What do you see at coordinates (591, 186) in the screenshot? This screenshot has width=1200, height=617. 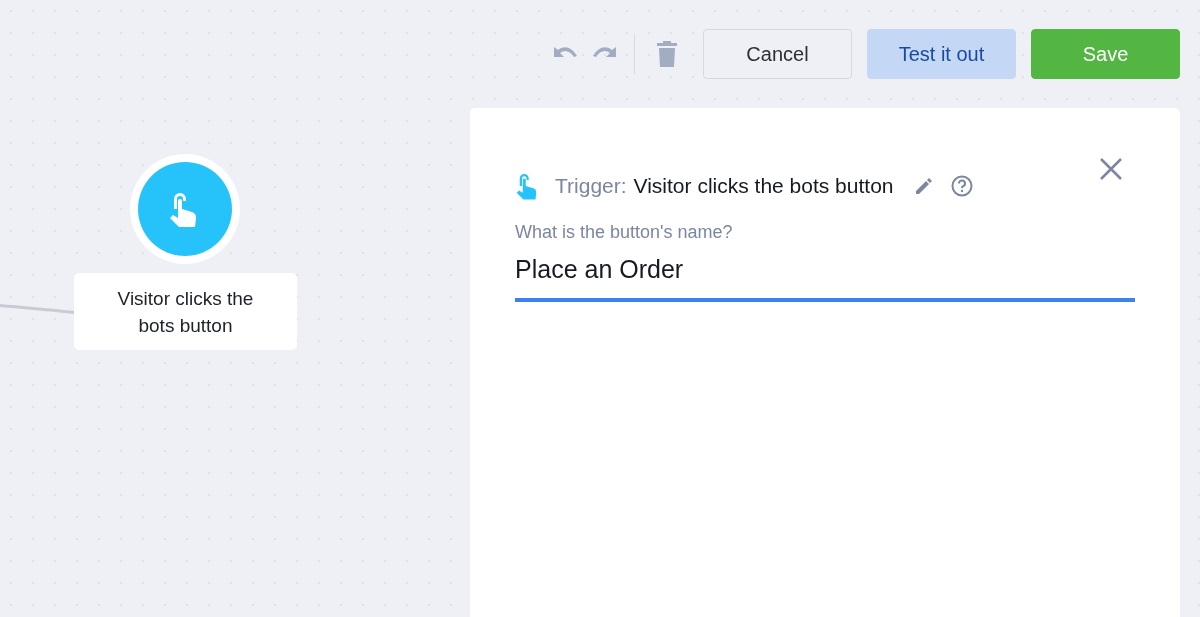 I see `trigger-label: Trigger:` at bounding box center [591, 186].